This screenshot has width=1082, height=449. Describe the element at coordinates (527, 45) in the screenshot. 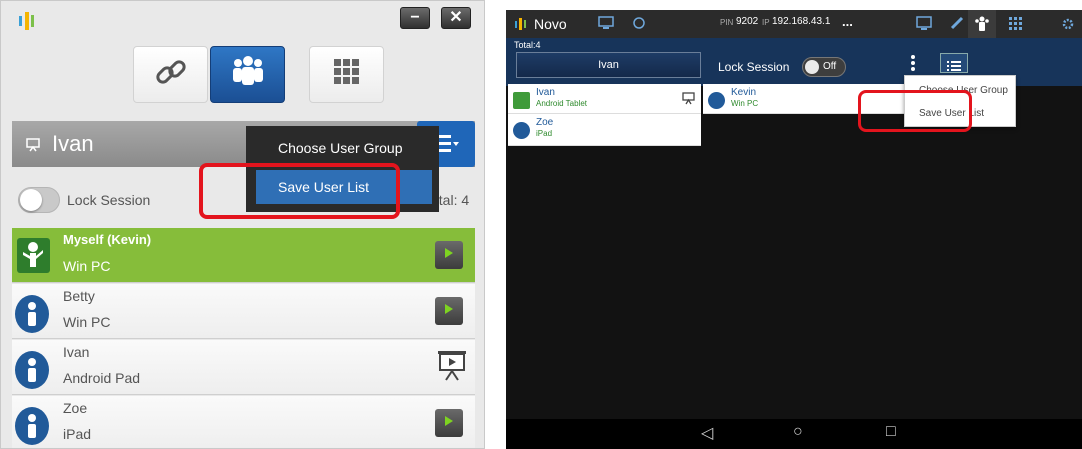

I see `total-count: Total:4` at that location.